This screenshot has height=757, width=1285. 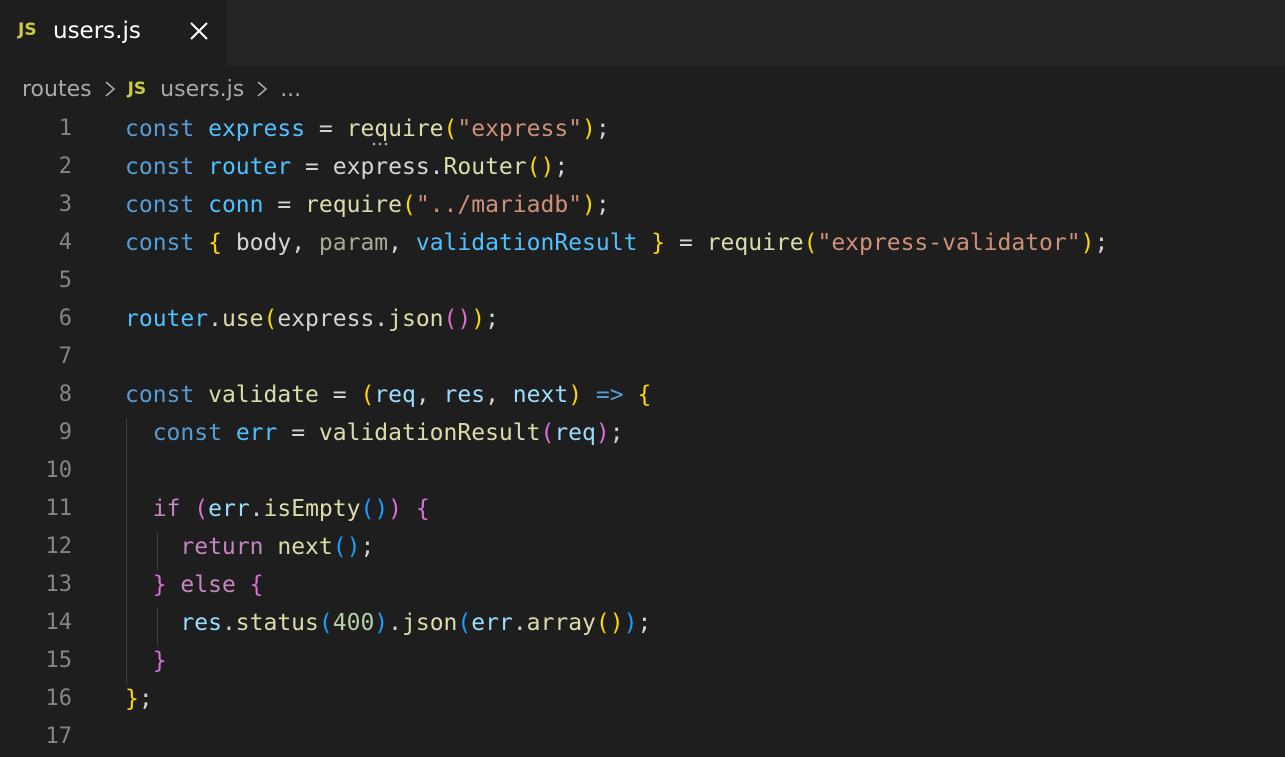 I want to click on code-text: if (err.isEmpty()) {, so click(x=277, y=509).